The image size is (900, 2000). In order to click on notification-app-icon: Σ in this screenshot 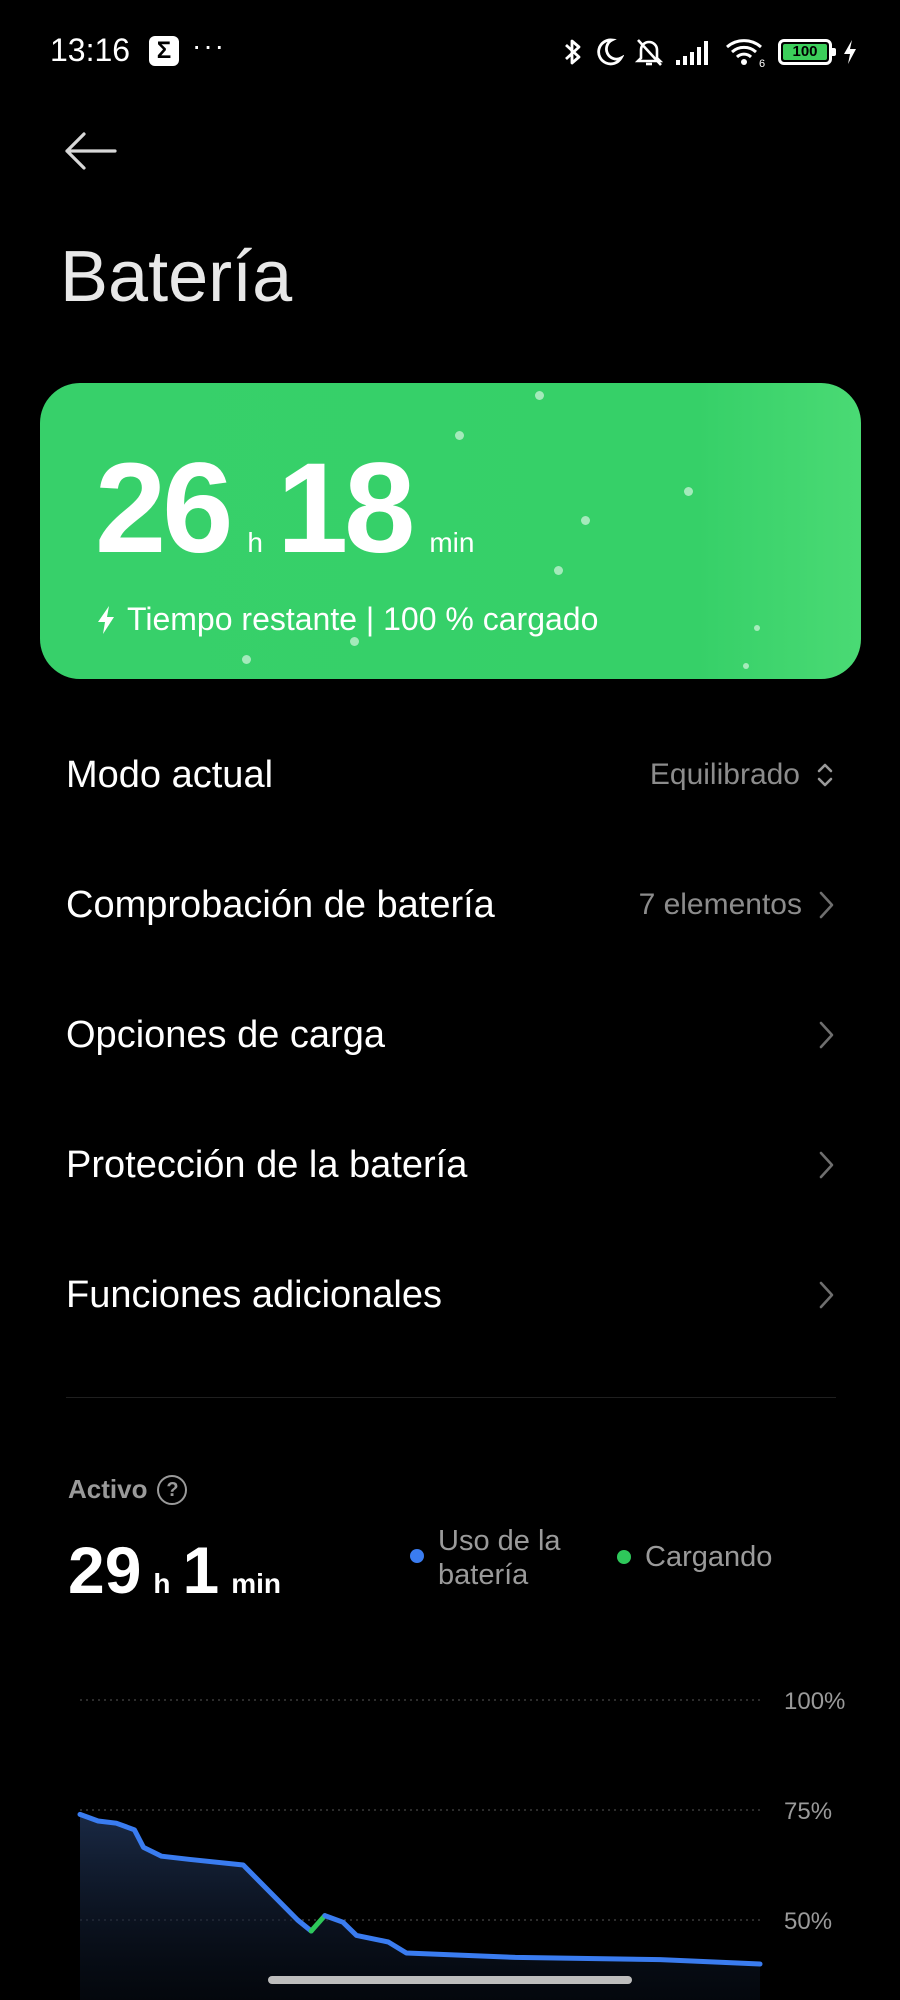, I will do `click(164, 51)`.